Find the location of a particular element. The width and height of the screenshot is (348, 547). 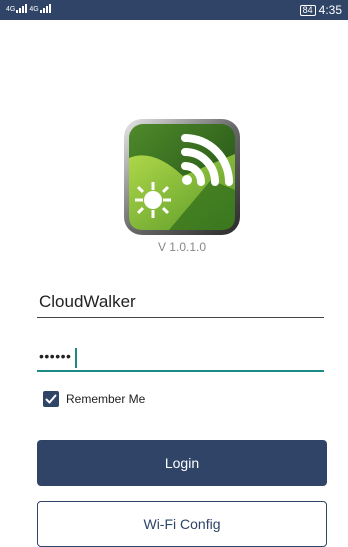

username-field: CloudWalker is located at coordinates (180, 304).